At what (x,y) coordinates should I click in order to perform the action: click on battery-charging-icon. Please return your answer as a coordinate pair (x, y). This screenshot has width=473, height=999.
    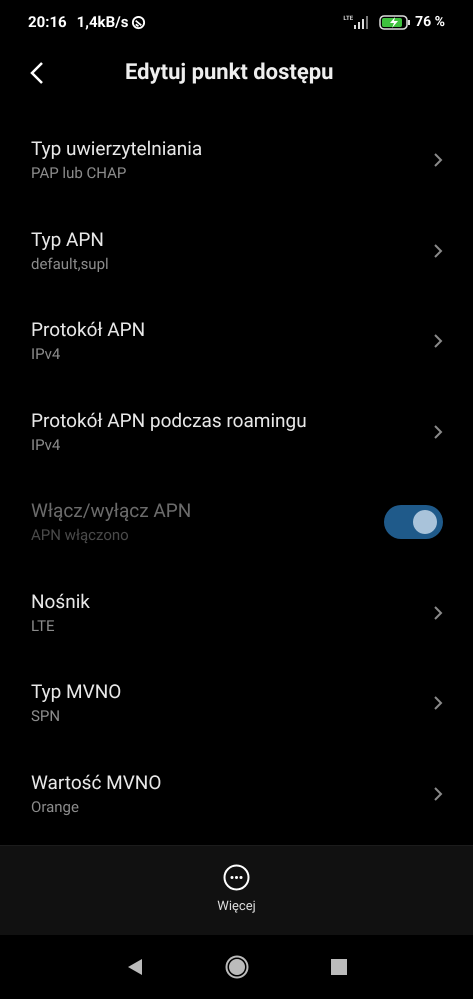
    Looking at the image, I should click on (395, 22).